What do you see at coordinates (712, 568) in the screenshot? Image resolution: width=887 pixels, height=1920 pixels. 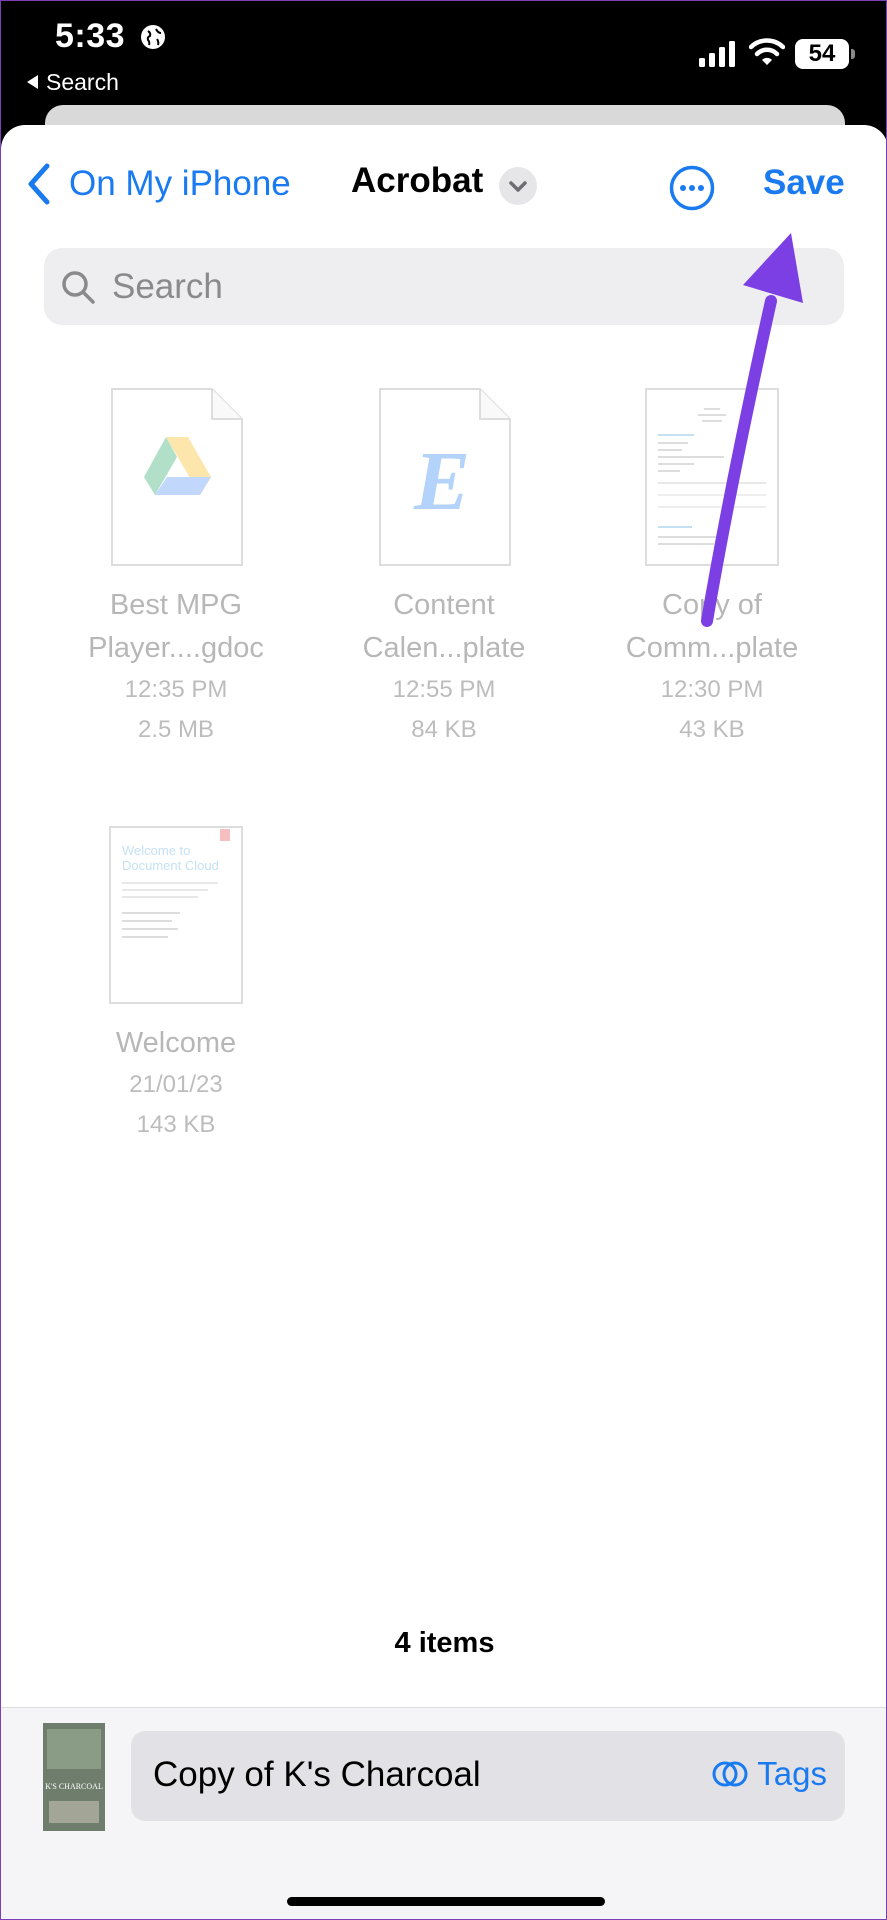 I see `file-item: Copy of Comm...plate 12:30 PM 43 KB` at bounding box center [712, 568].